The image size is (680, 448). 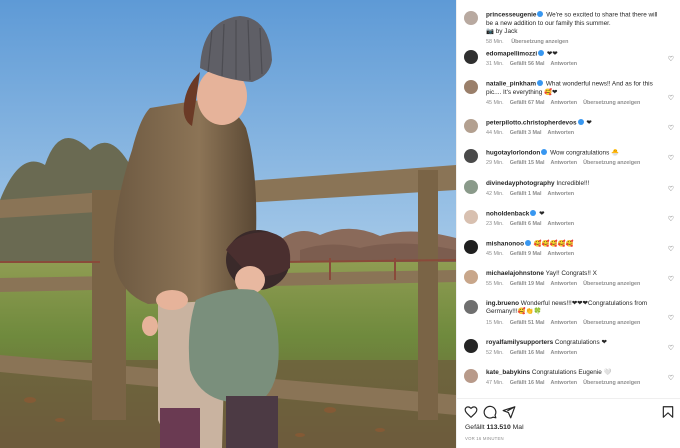 What do you see at coordinates (515, 273) in the screenshot?
I see `comment-username: michaelajohnstone` at bounding box center [515, 273].